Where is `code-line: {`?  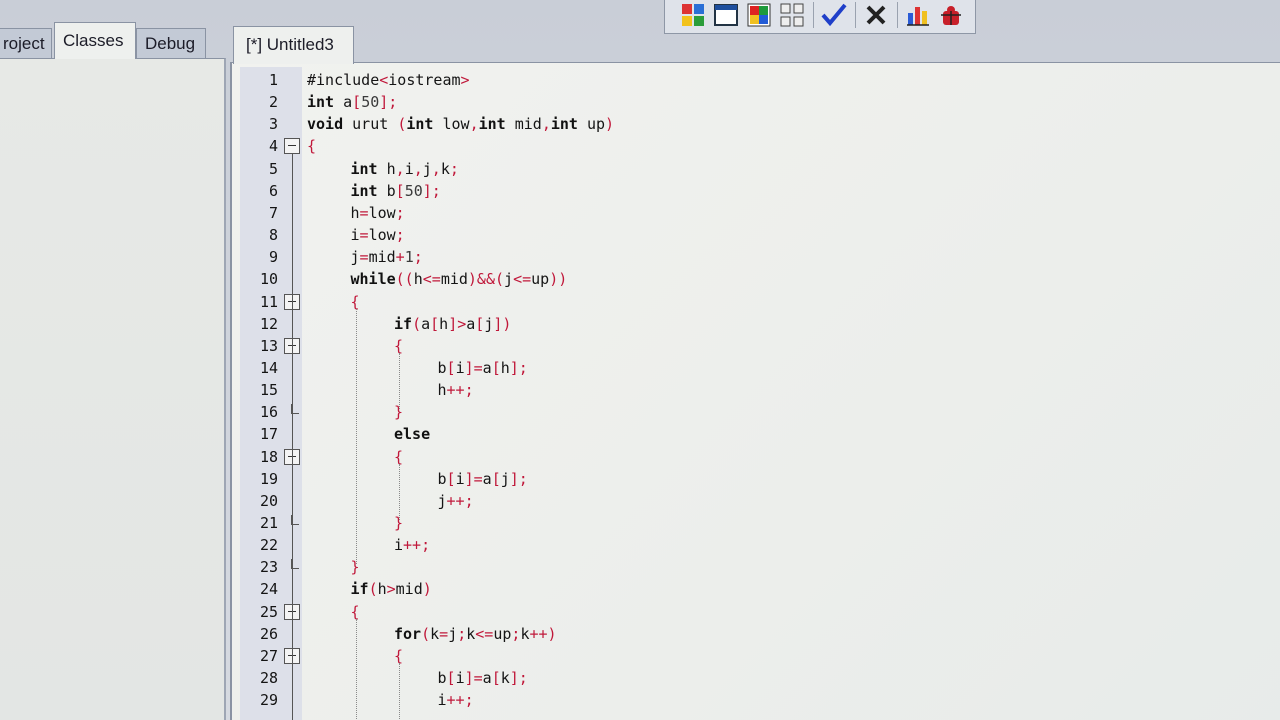 code-line: { is located at coordinates (311, 146).